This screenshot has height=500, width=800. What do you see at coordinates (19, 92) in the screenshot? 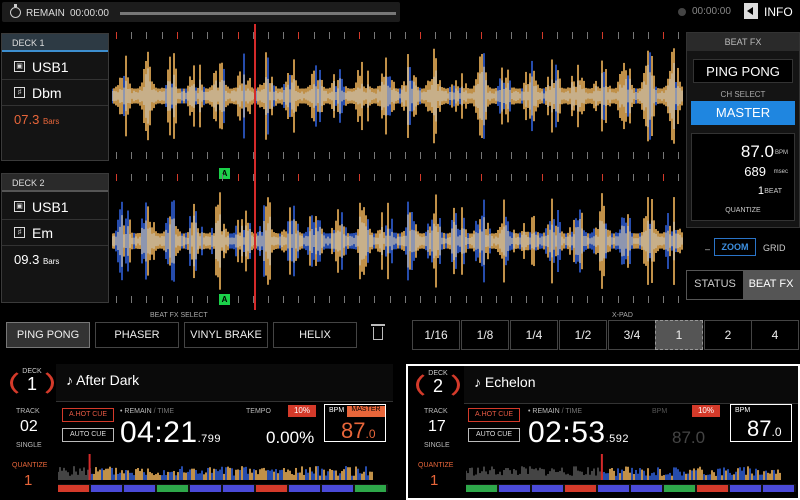
I see `key-icon: ♯` at bounding box center [19, 92].